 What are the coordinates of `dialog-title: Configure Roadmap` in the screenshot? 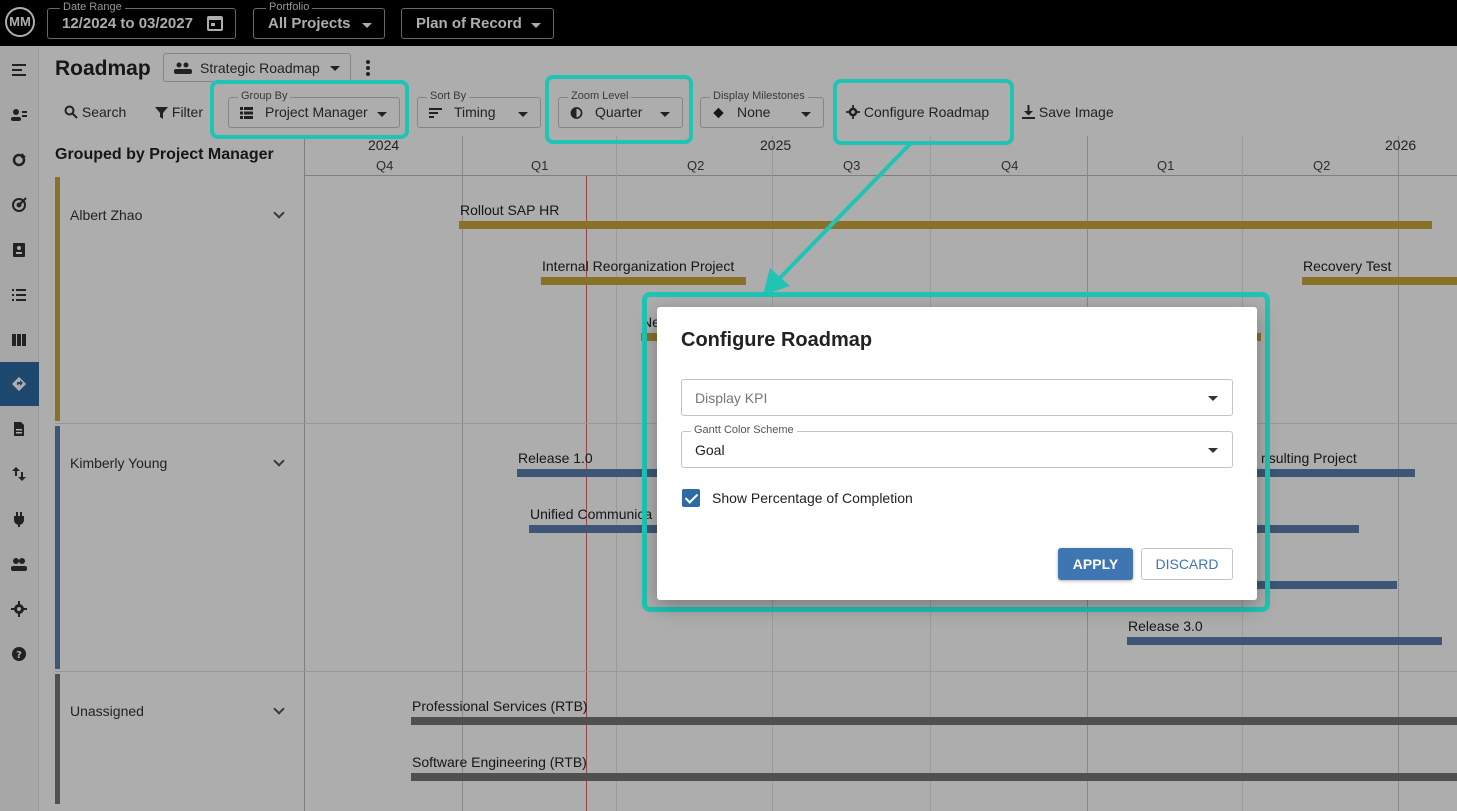 It's located at (777, 340).